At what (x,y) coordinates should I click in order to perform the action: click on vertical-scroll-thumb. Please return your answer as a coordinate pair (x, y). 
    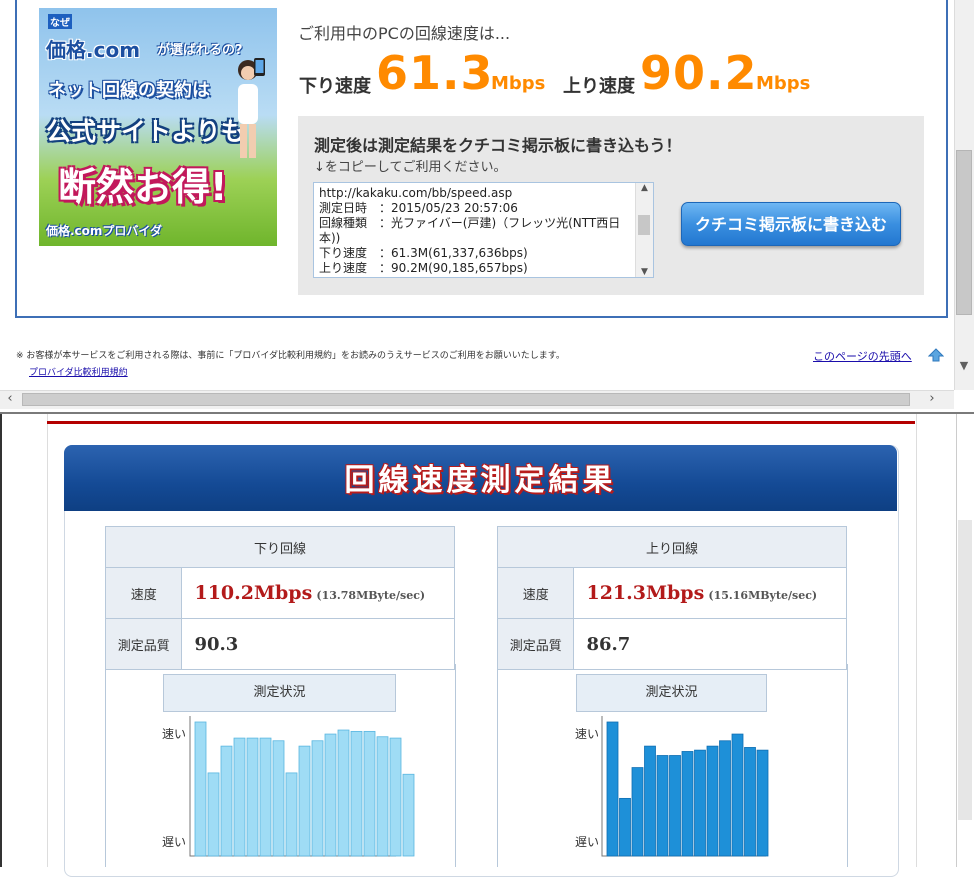
    Looking at the image, I should click on (964, 232).